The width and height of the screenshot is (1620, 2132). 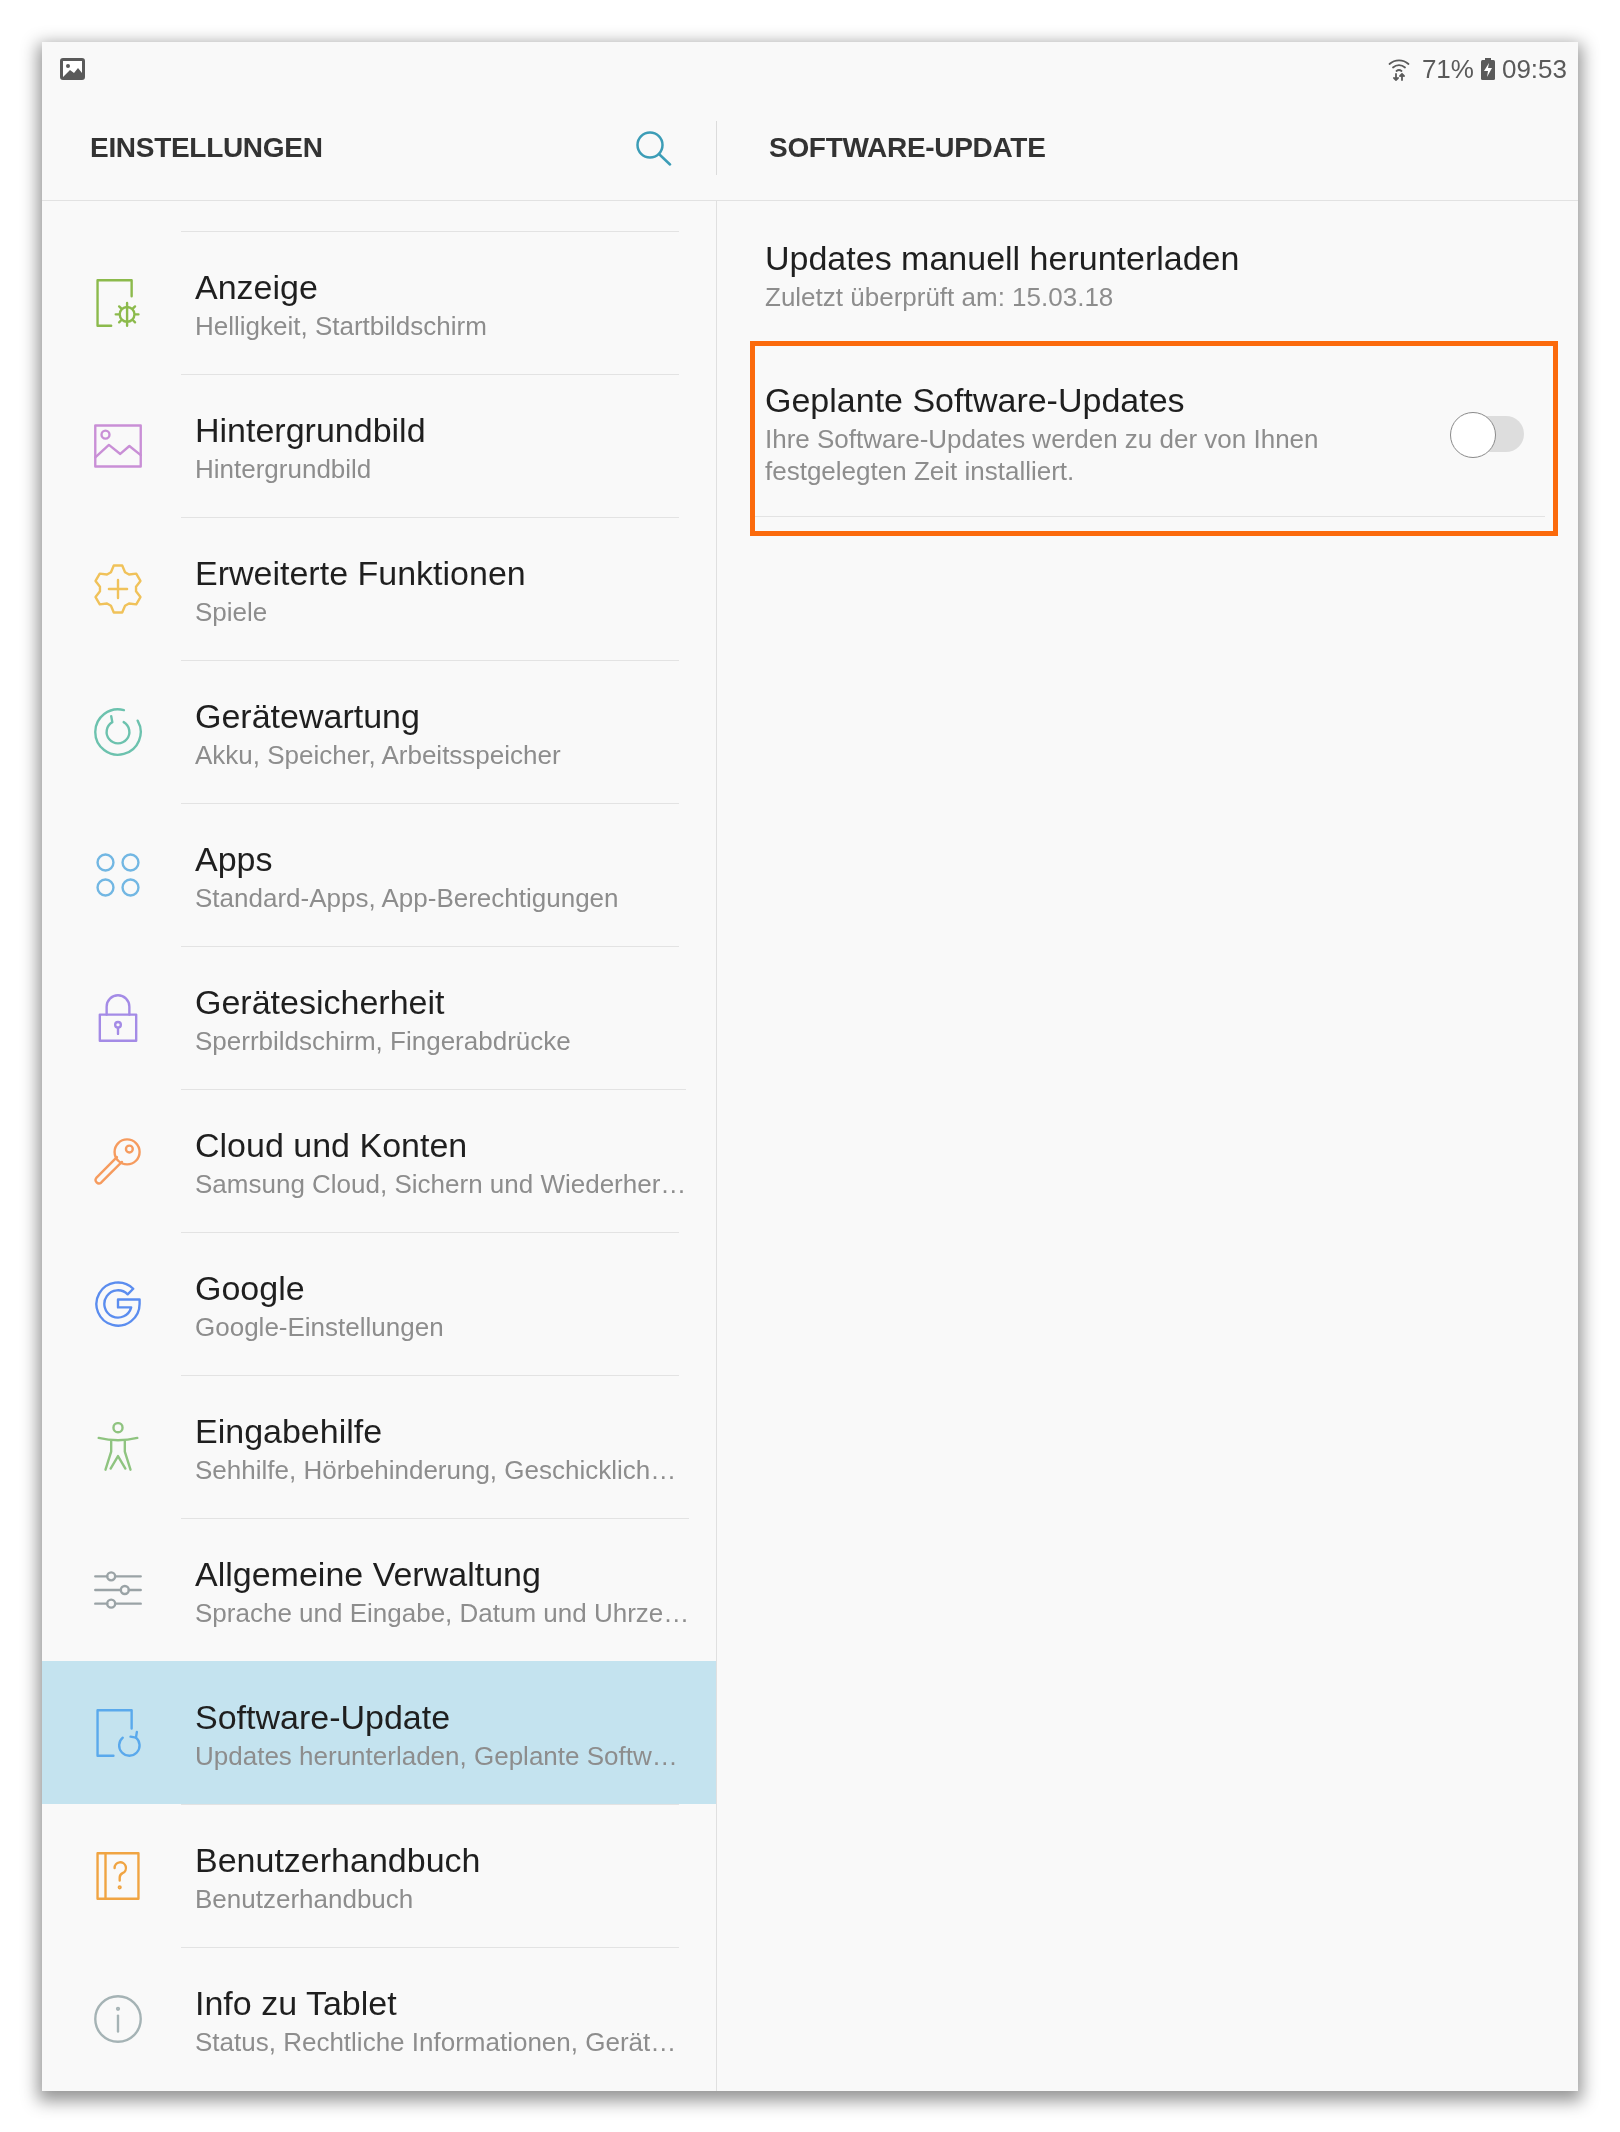 What do you see at coordinates (1042, 455) in the screenshot?
I see `option-subtitle: Ihre Software-Updates werden zu der von Ihnen festgelegten Zeit installiert.` at bounding box center [1042, 455].